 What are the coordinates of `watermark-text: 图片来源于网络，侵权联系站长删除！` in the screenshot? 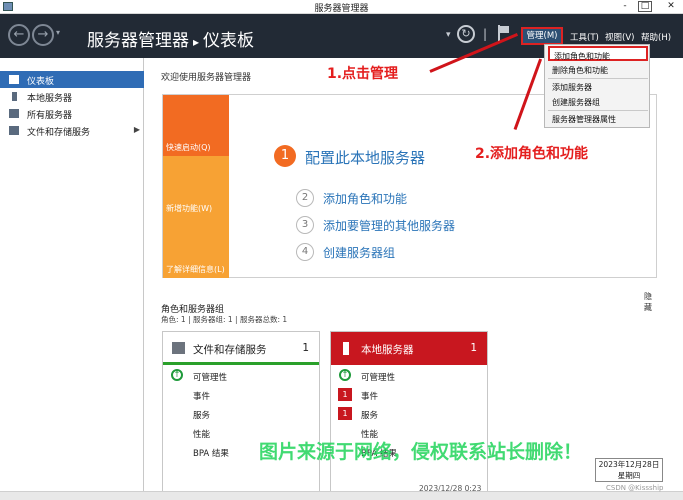 It's located at (421, 452).